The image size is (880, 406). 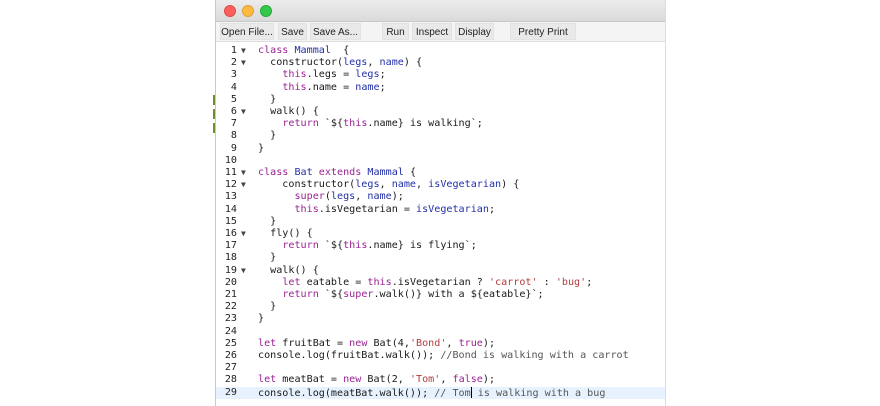 I want to click on code-line: 24, so click(x=440, y=332).